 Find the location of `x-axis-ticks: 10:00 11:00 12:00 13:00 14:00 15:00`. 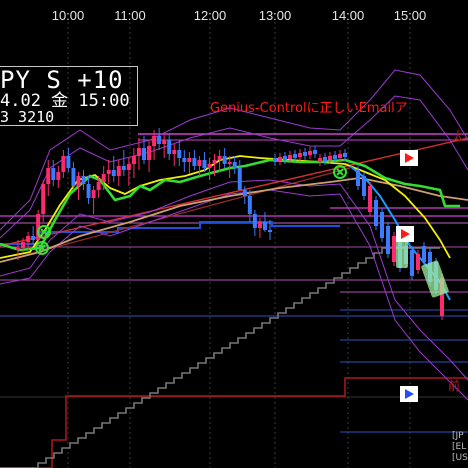

x-axis-ticks: 10:00 11:00 12:00 13:00 14:00 15:00 is located at coordinates (239, 15).